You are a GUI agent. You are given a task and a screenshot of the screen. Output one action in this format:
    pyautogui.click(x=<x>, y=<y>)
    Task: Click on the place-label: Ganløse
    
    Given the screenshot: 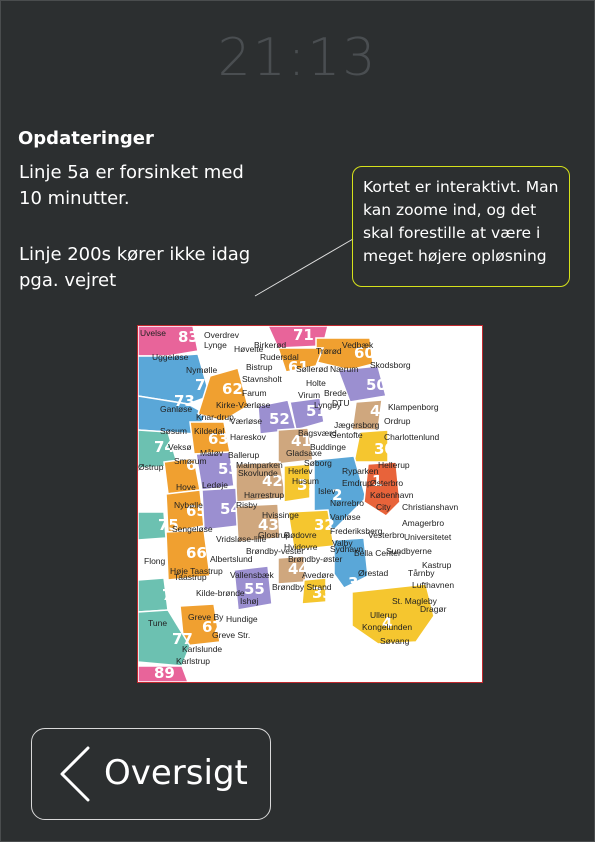 What is the action you would take?
    pyautogui.click(x=176, y=409)
    